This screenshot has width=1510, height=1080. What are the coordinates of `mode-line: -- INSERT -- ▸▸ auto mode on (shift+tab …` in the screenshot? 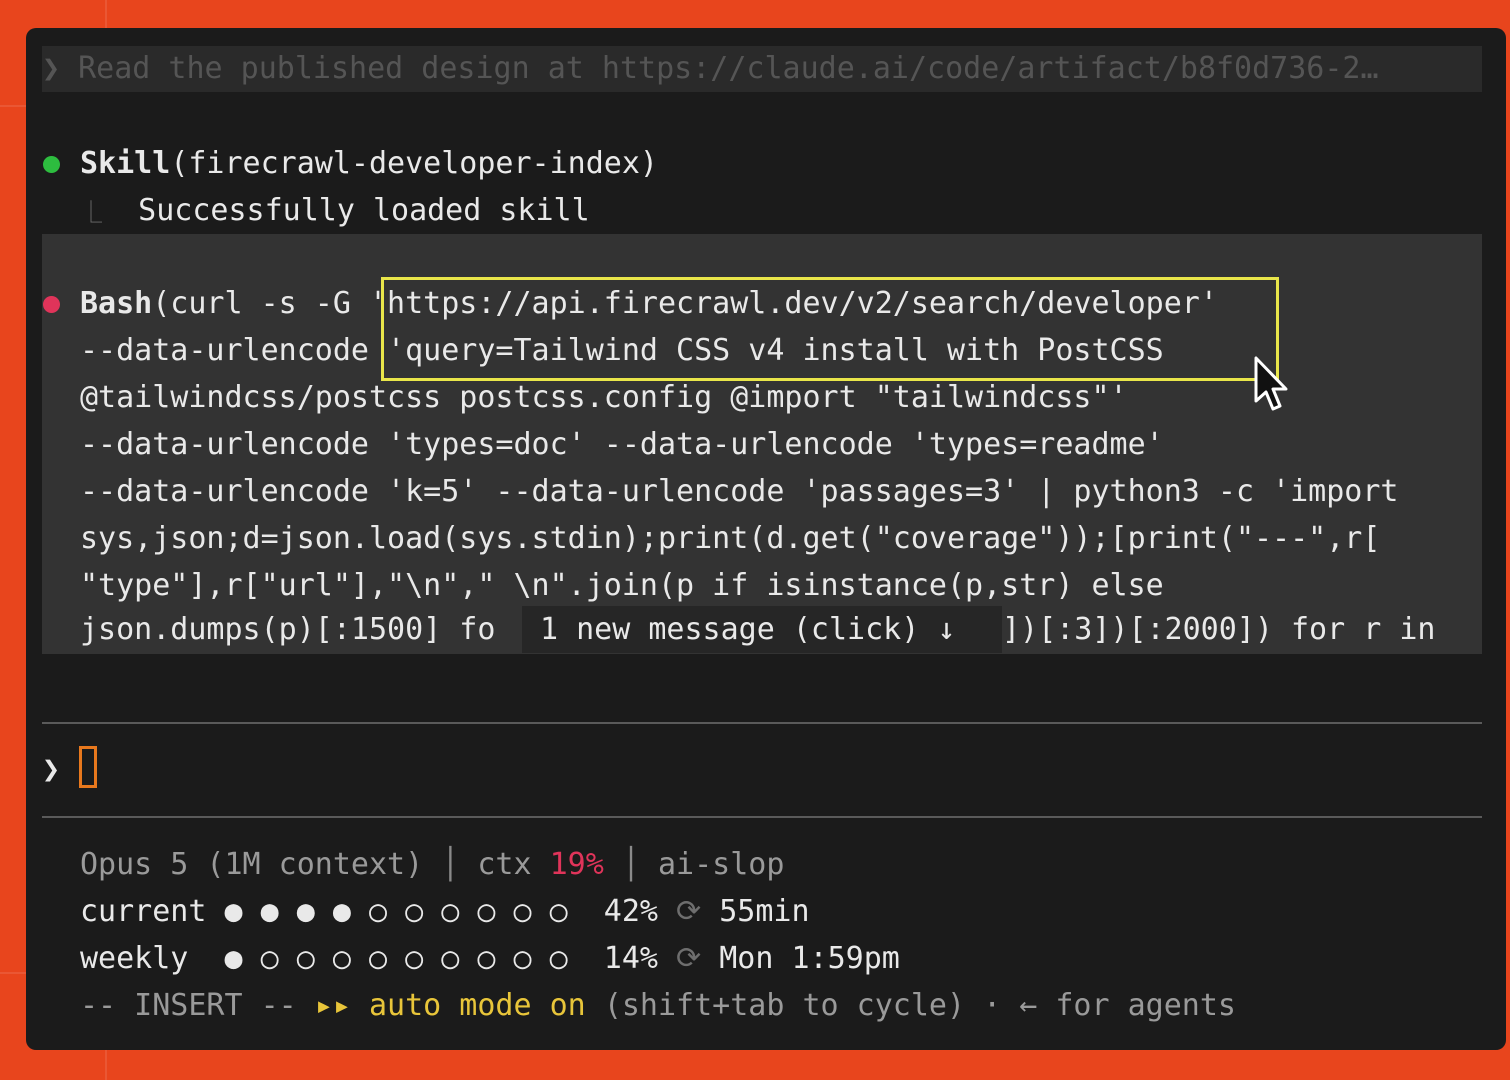 It's located at (658, 1005).